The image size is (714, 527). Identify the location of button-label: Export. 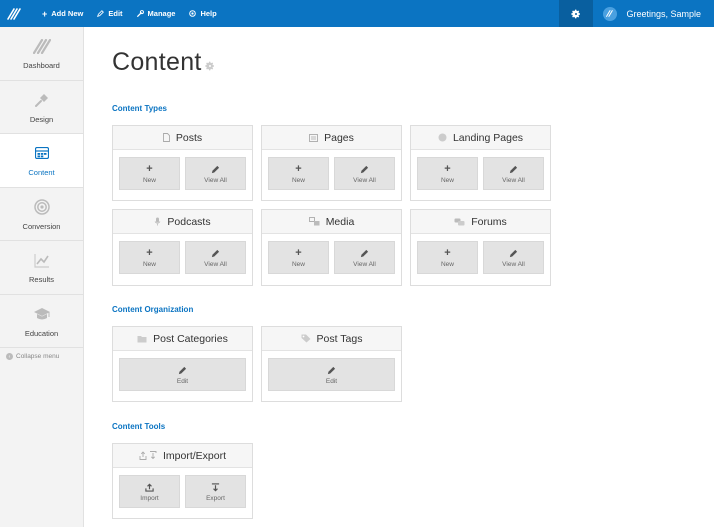
(215, 498).